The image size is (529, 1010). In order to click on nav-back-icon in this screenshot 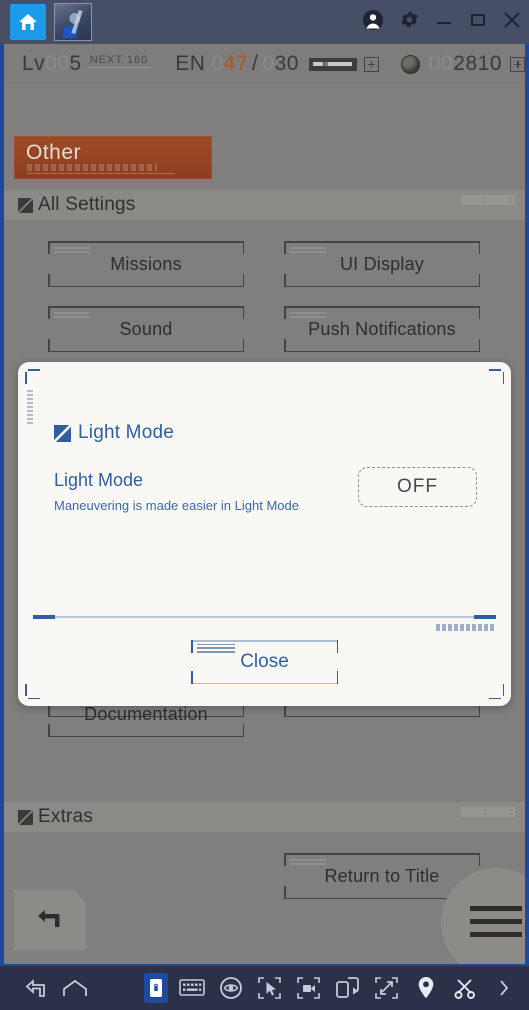, I will do `click(35, 987)`.